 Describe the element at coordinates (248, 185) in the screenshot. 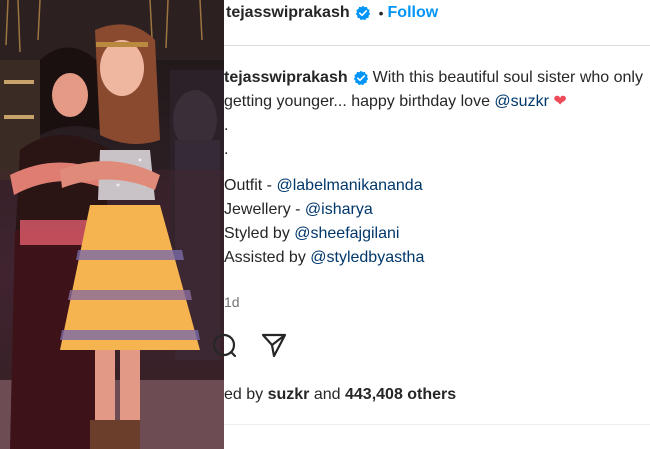

I see `outfit-label: Outfit -` at that location.